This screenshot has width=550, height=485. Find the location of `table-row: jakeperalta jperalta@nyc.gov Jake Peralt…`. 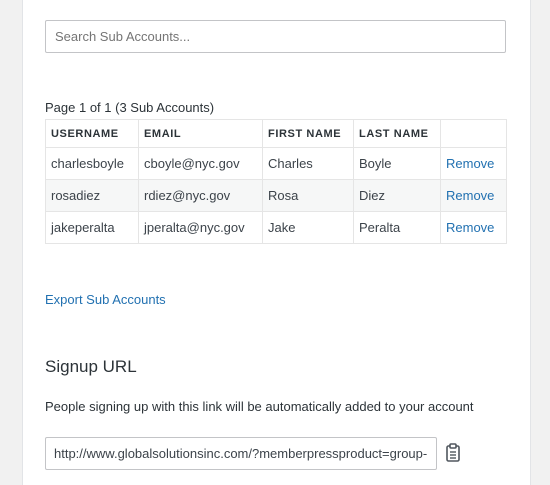

table-row: jakeperalta jperalta@nyc.gov Jake Peralt… is located at coordinates (276, 227).